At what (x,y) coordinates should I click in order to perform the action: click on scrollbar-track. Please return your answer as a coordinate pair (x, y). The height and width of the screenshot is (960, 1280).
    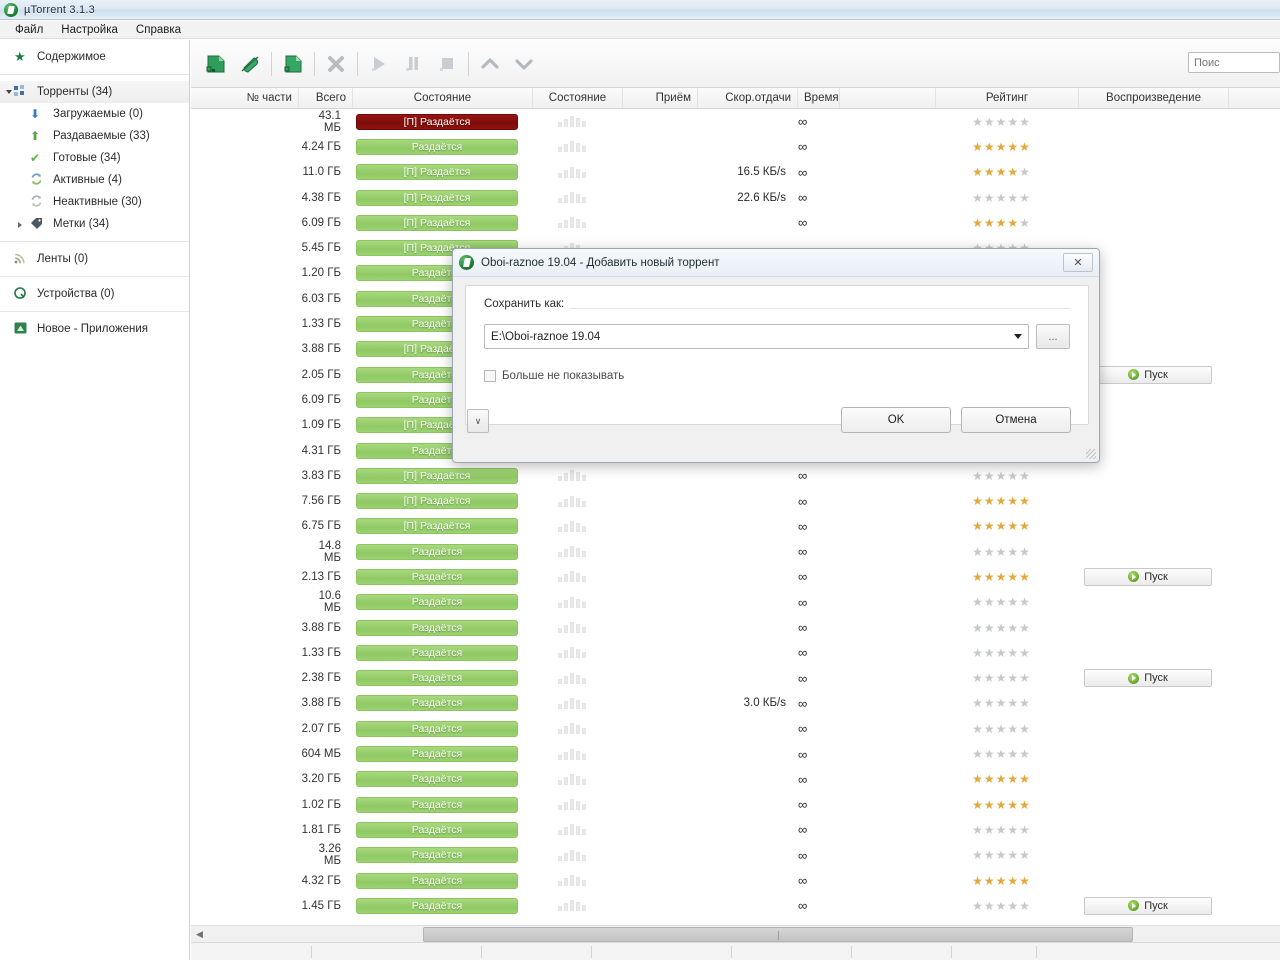
    Looking at the image, I should click on (735, 934).